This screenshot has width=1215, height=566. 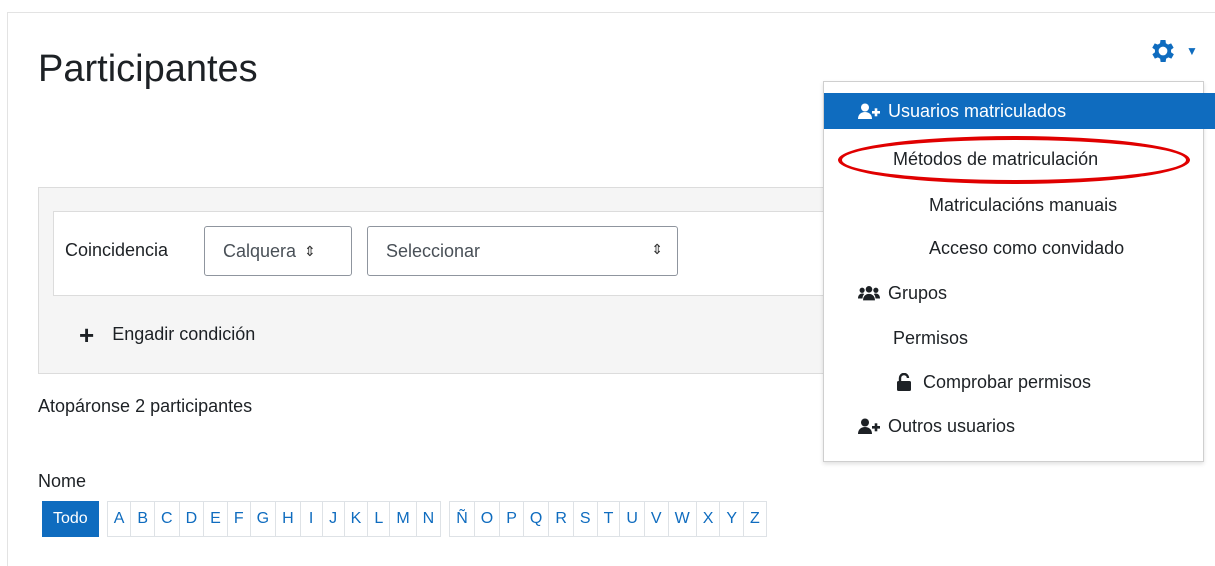 I want to click on match-label: Coincidencia, so click(x=117, y=250).